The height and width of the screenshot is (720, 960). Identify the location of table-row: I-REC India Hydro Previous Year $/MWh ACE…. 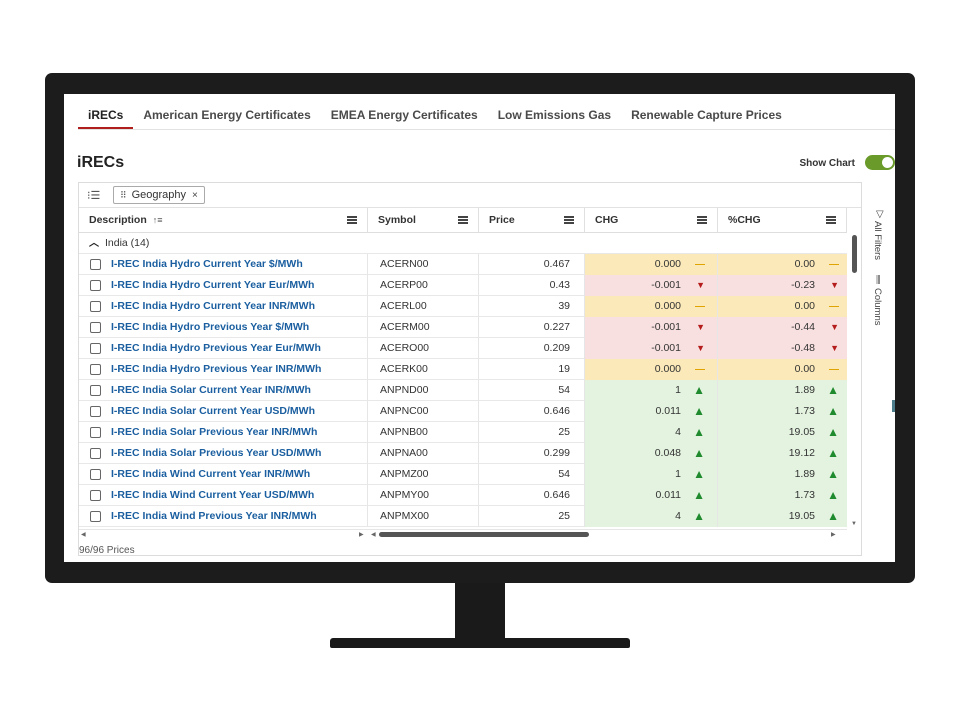
(463, 327).